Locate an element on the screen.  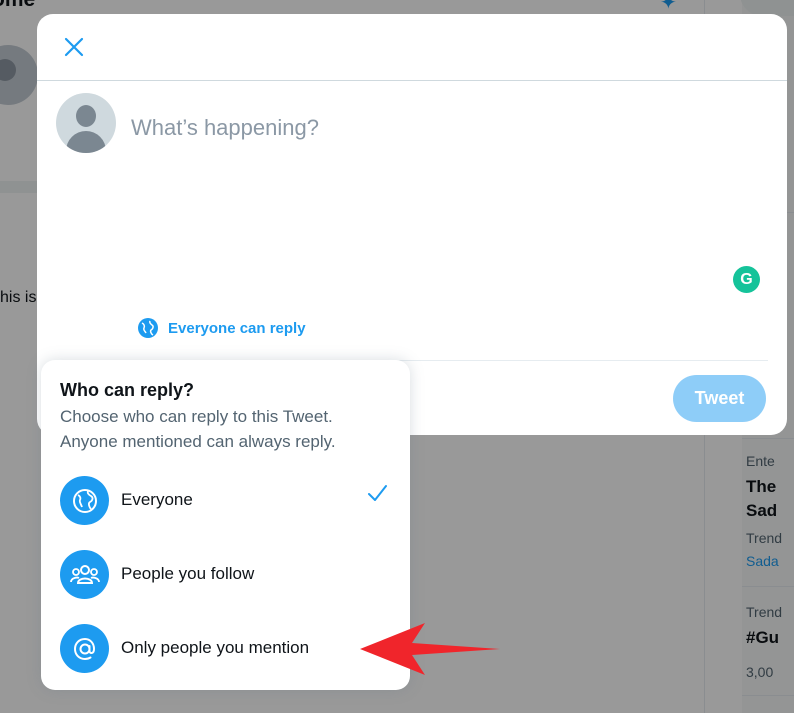
tweet-text-input is located at coordinates (431, 128).